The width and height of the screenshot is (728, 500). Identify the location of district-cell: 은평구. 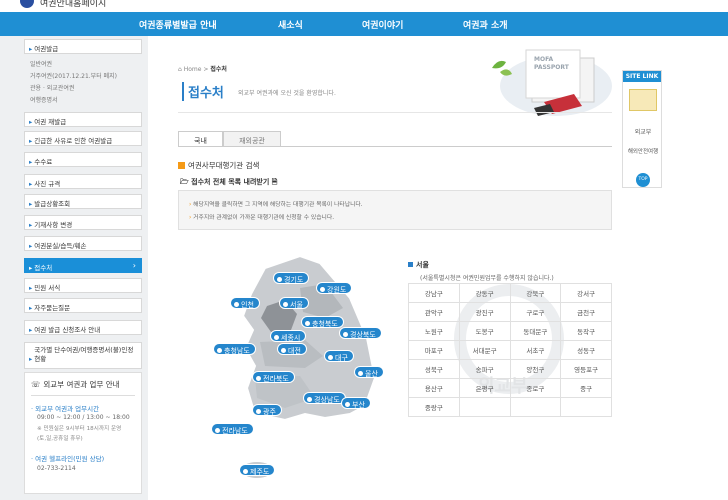
(484, 388).